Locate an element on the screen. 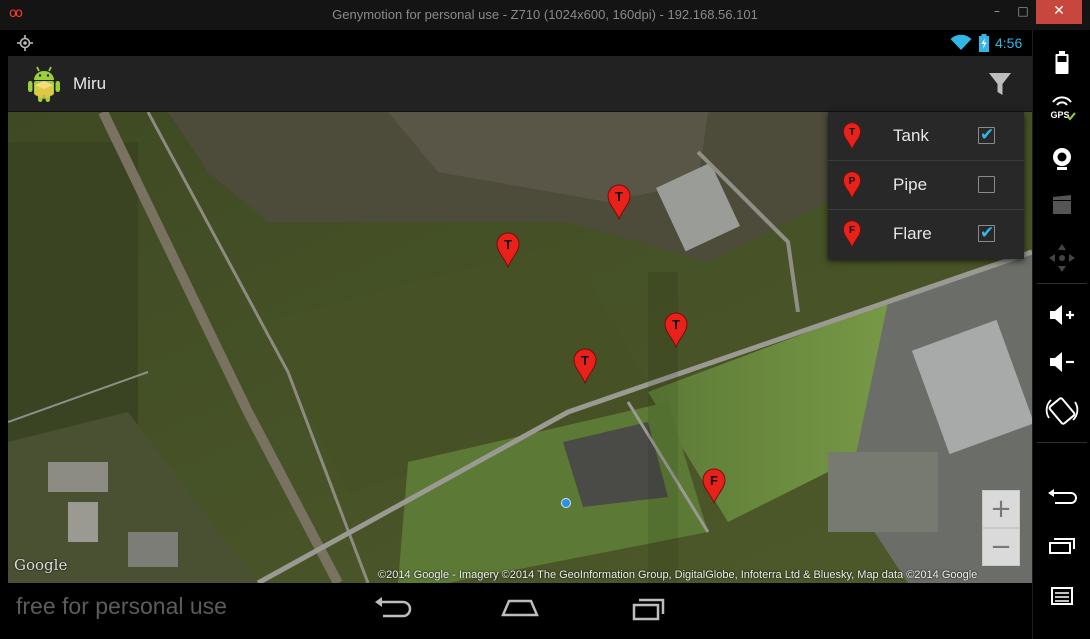 The image size is (1090, 639). emulator-side-toolbar: GPS is located at coordinates (1061, 334).